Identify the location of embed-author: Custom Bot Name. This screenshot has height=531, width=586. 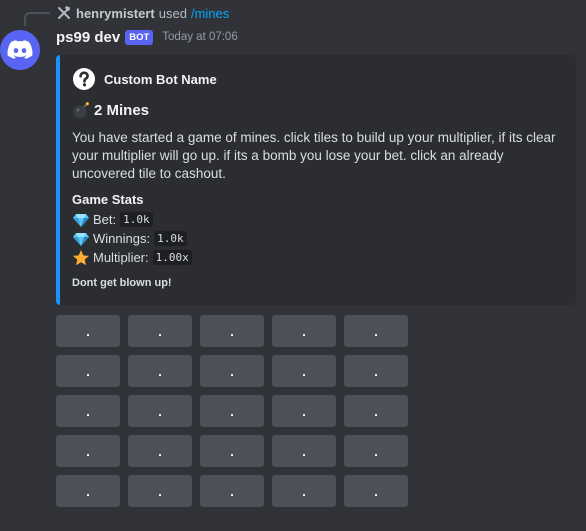
(317, 79).